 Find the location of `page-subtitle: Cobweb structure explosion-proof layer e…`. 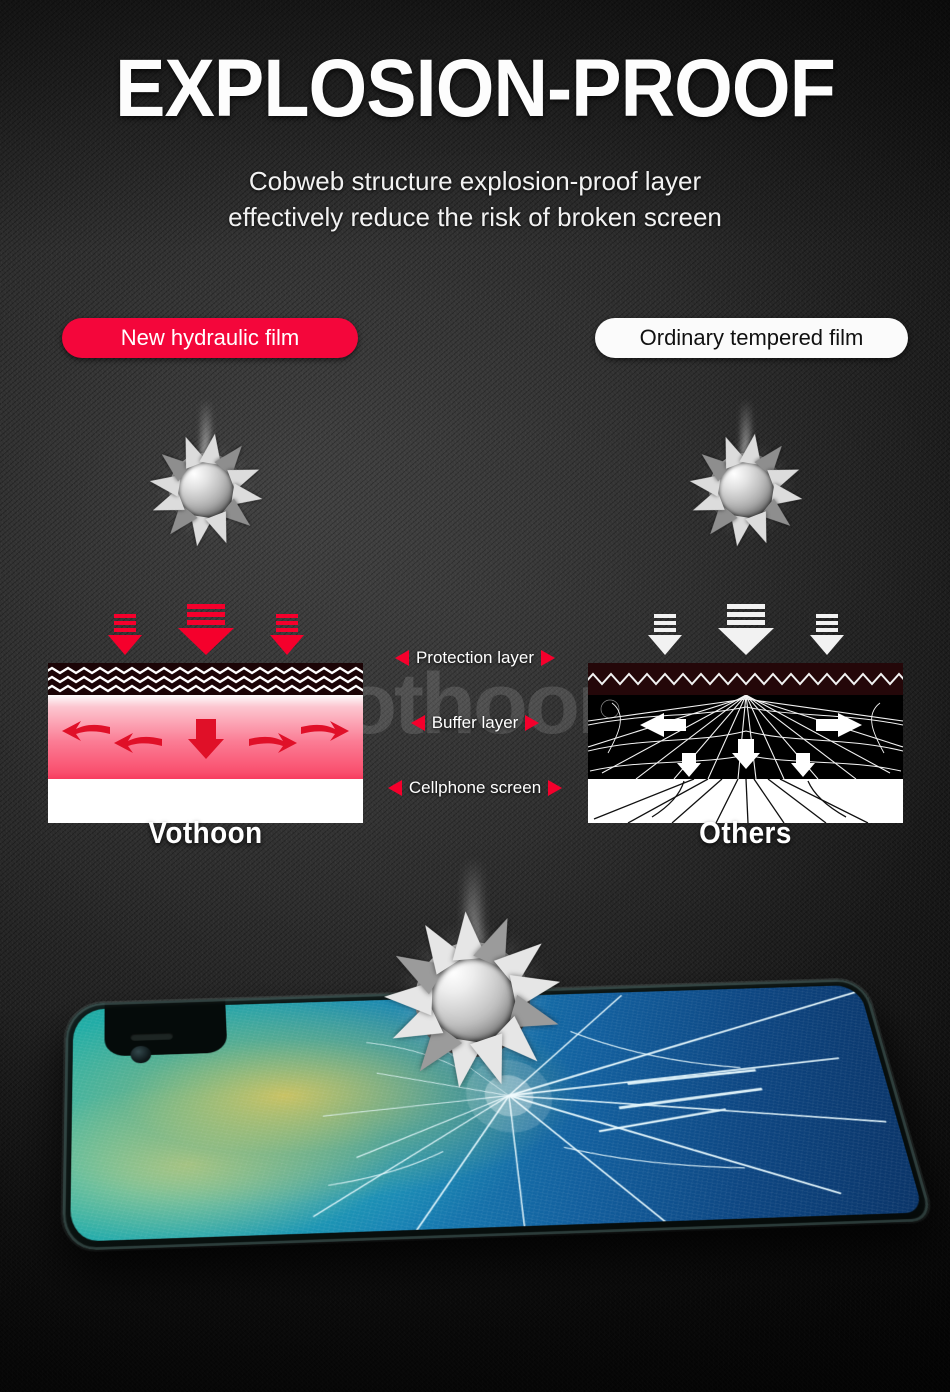

page-subtitle: Cobweb structure explosion-proof layer e… is located at coordinates (475, 199).